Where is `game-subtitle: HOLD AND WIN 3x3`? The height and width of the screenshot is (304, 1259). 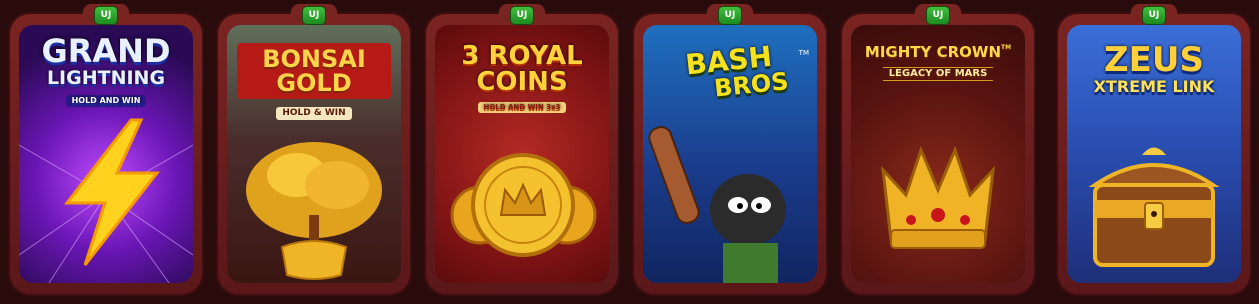
game-subtitle: HOLD AND WIN 3x3 is located at coordinates (522, 107).